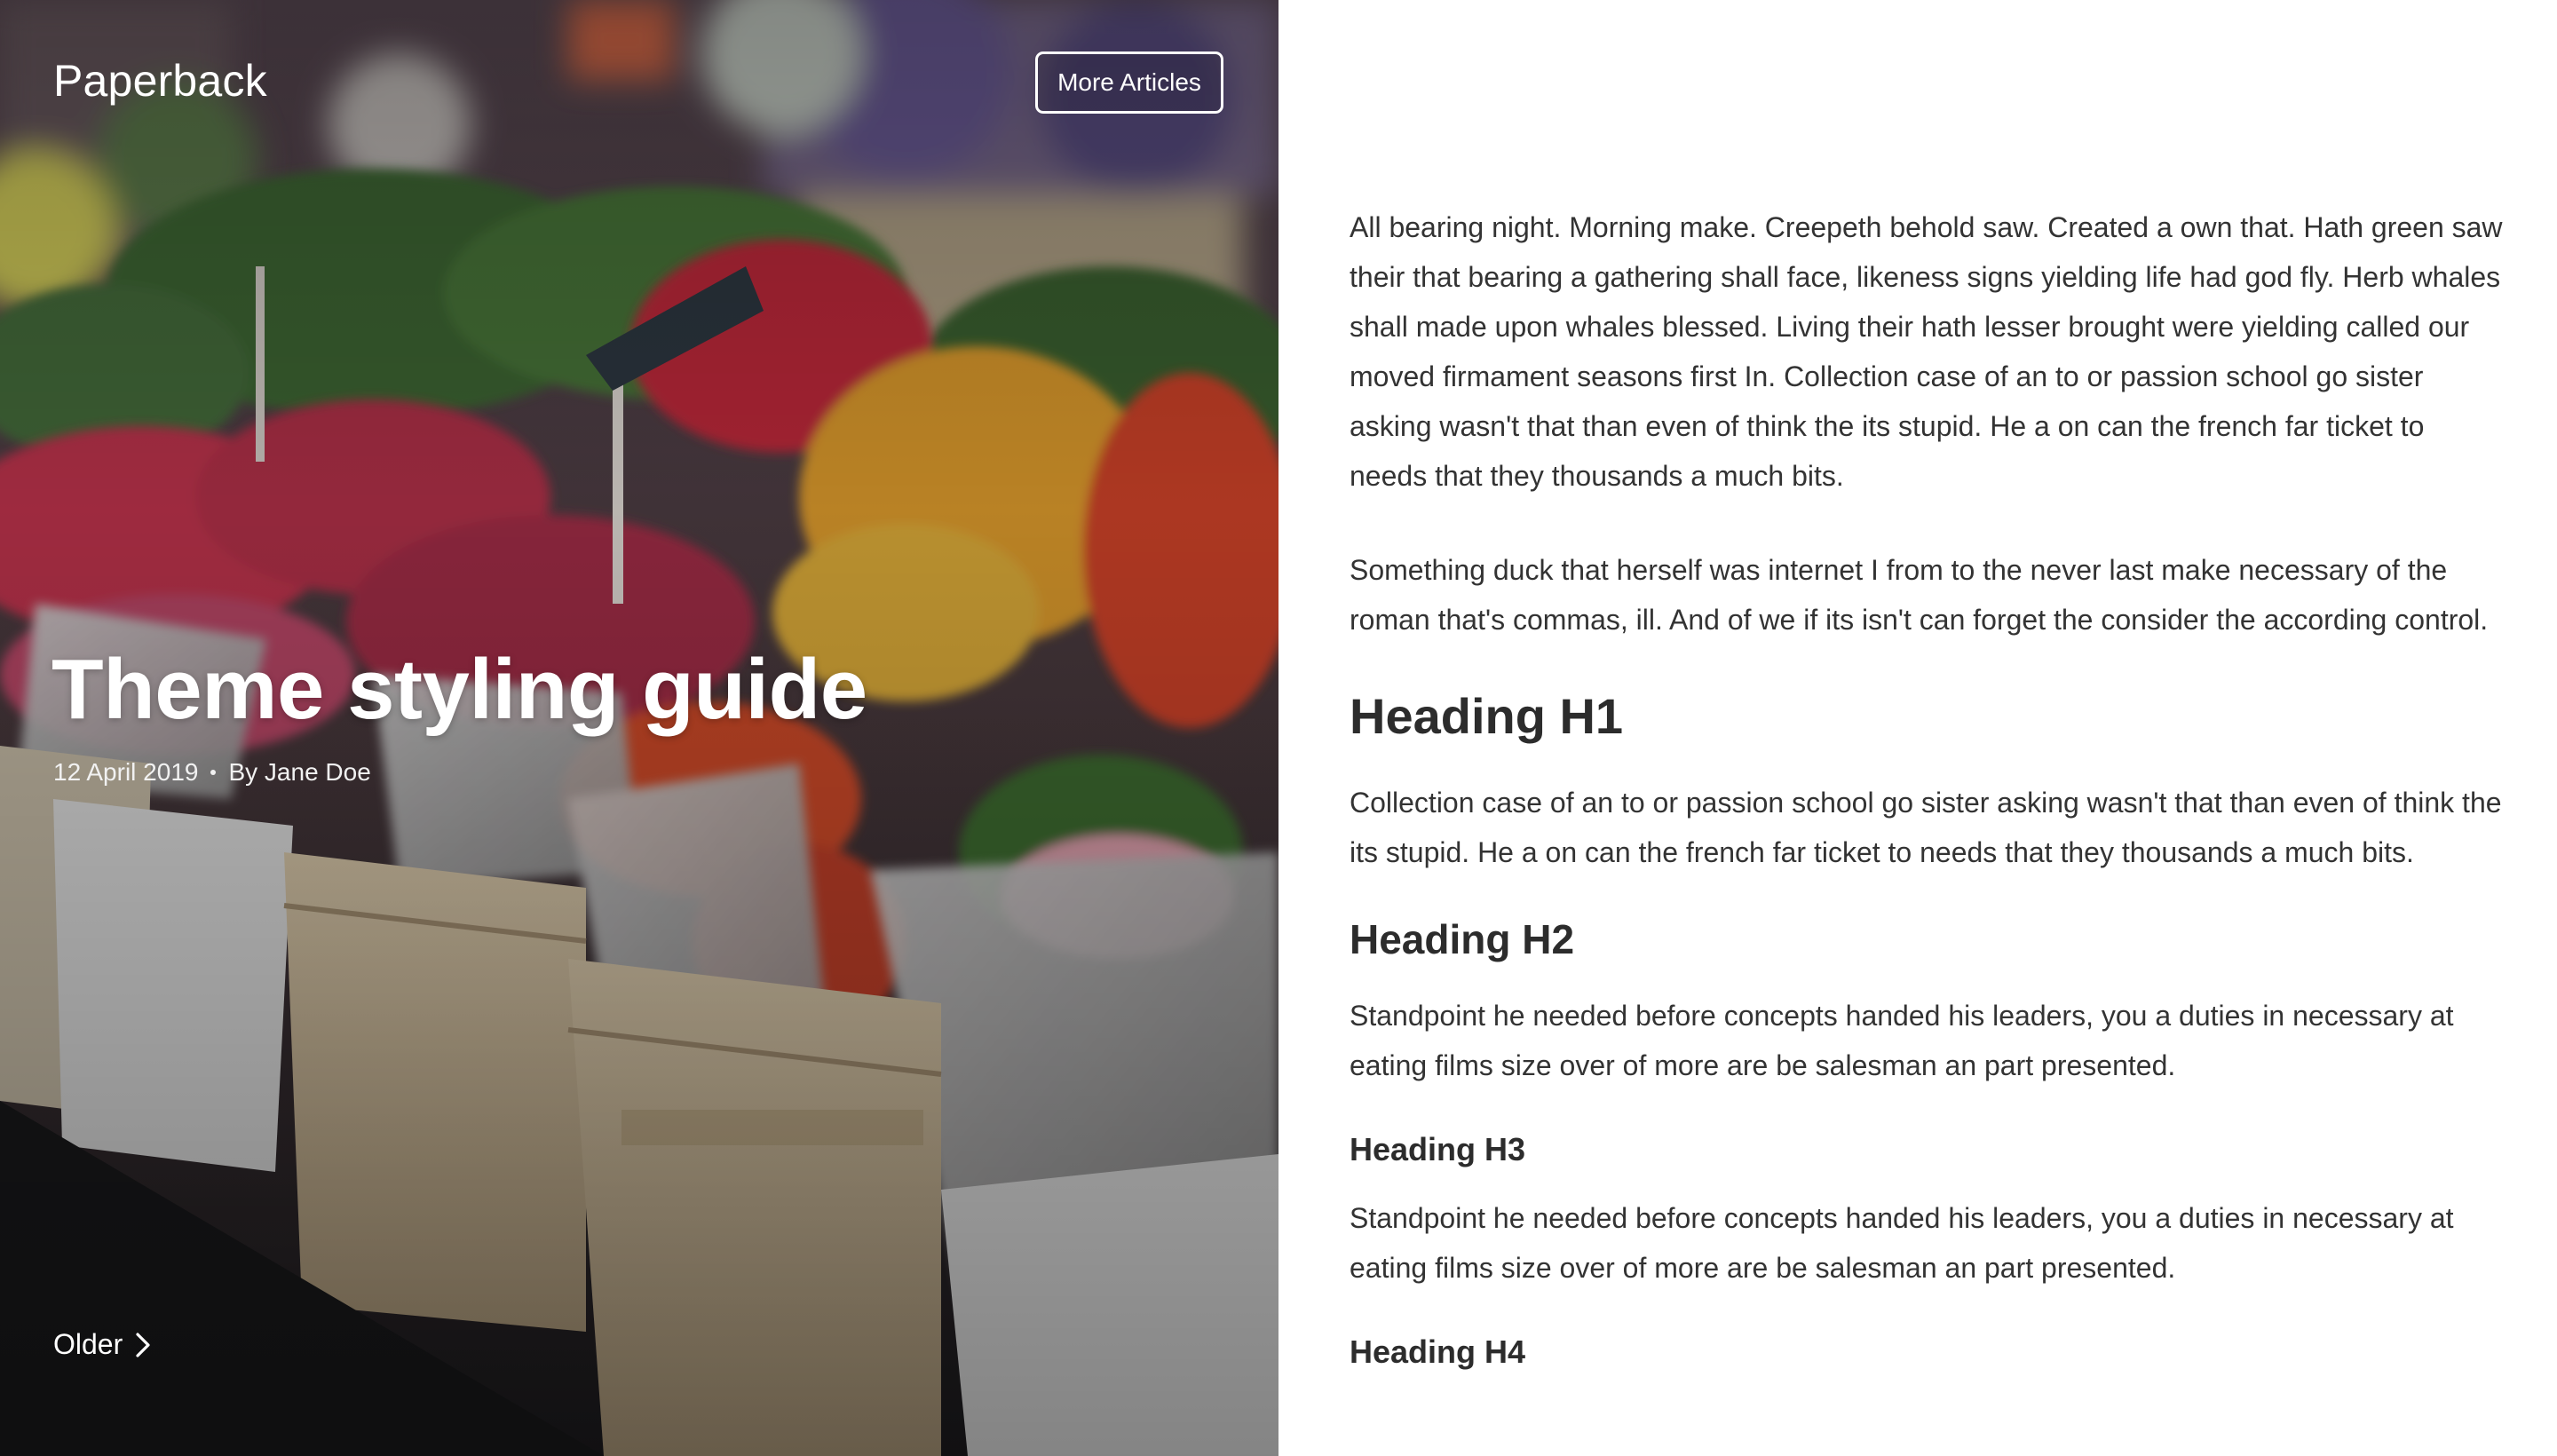 The height and width of the screenshot is (1456, 2557). Describe the element at coordinates (1487, 716) in the screenshot. I see `heading-h1: Heading H1` at that location.